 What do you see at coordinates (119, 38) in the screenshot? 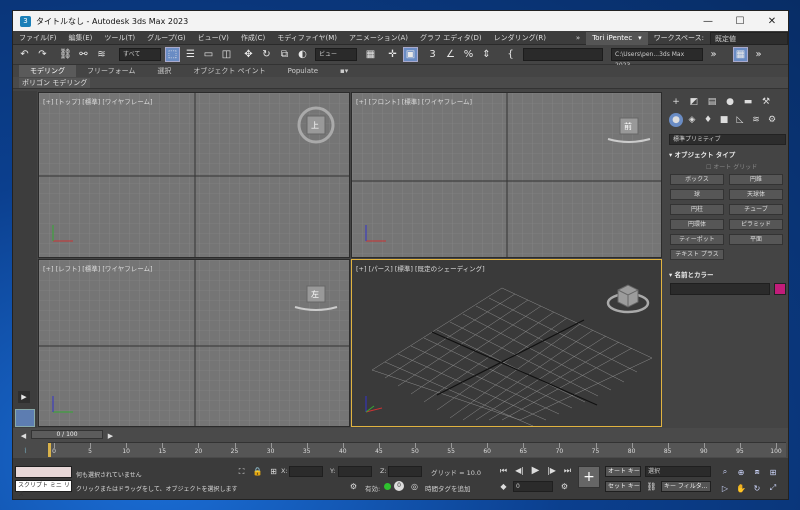
I see `menu-tools: ツール(T)` at bounding box center [119, 38].